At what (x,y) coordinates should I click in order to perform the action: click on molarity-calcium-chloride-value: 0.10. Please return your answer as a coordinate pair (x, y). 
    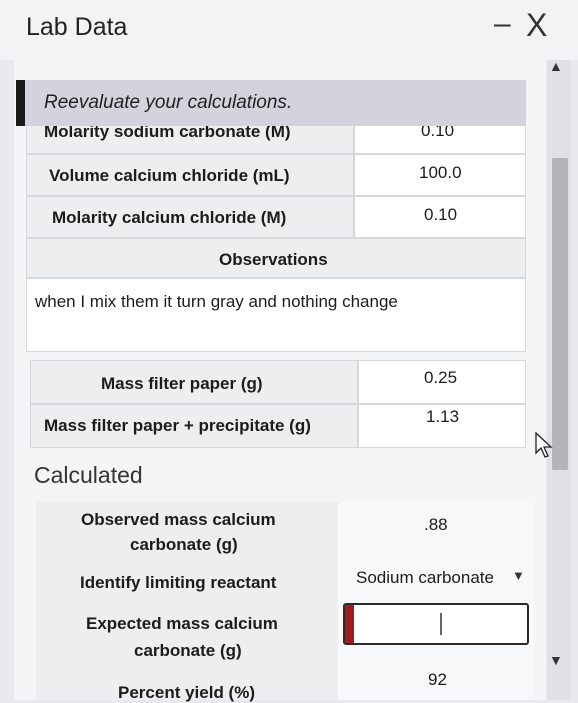
    Looking at the image, I should click on (441, 214).